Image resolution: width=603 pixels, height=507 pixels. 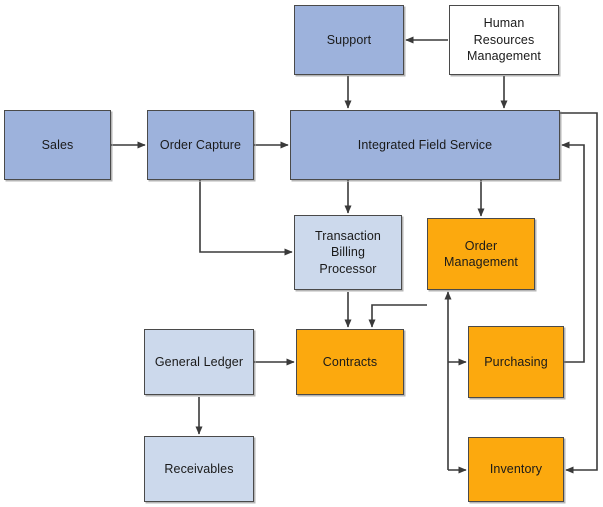 I want to click on node-sales: Sales, so click(x=57, y=145).